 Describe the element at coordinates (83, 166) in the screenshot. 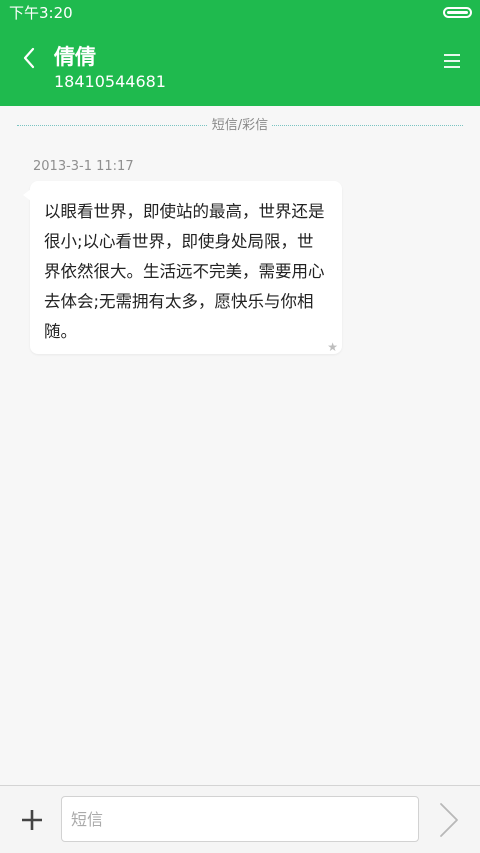

I see `message-timestamp: 2013-3-1 11:17` at that location.